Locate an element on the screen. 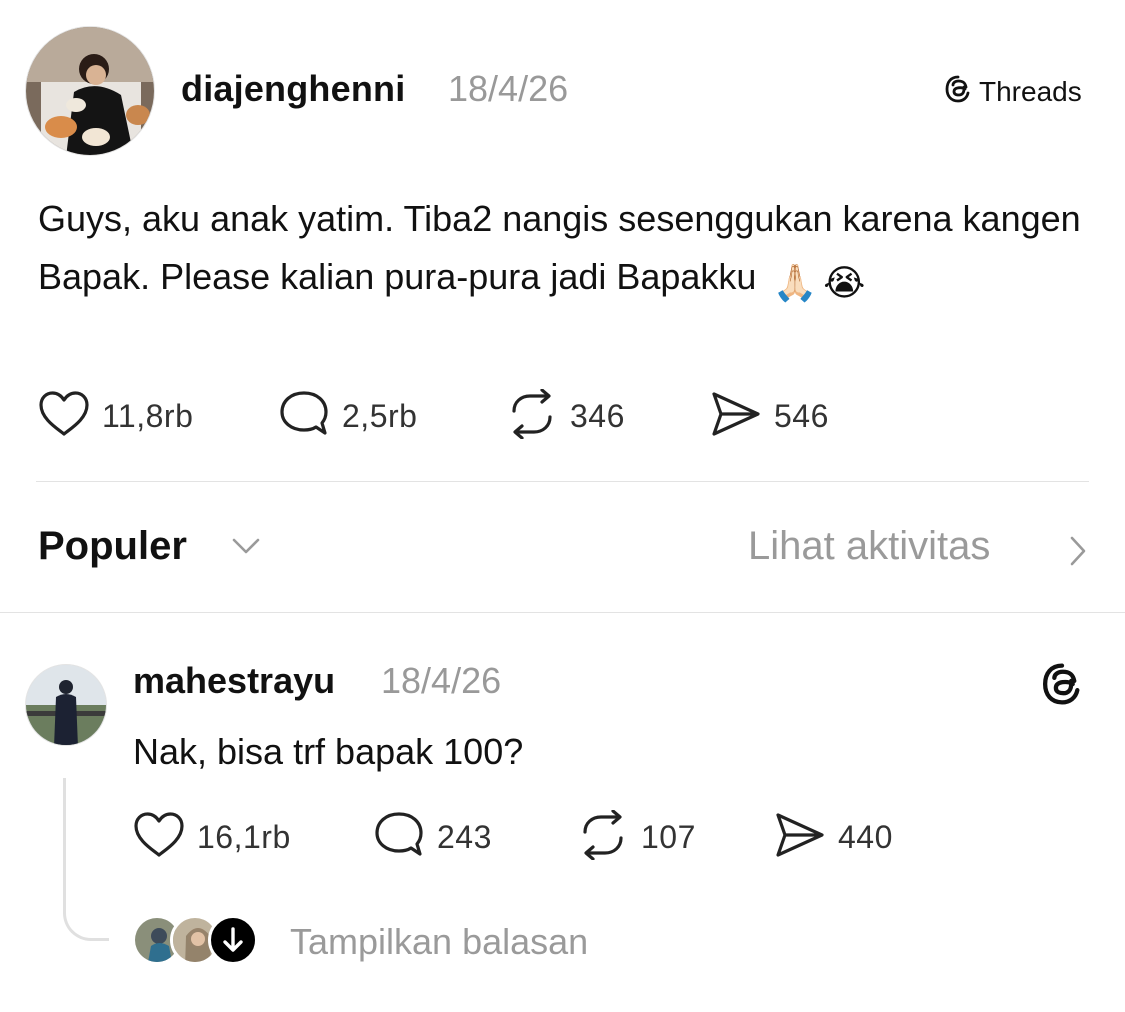 The image size is (1125, 1012). show-replies-link: Tampilkan balasan is located at coordinates (439, 942).